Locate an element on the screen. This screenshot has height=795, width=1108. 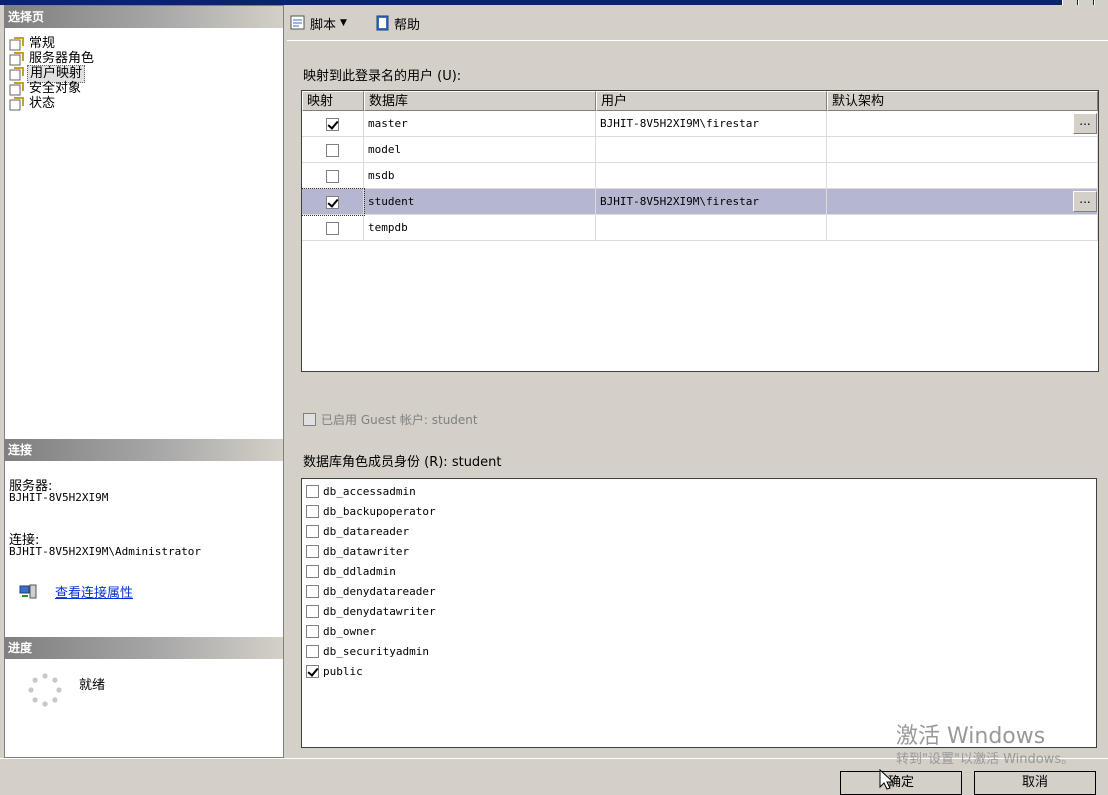
role-name: db_denydatareader is located at coordinates (379, 591).